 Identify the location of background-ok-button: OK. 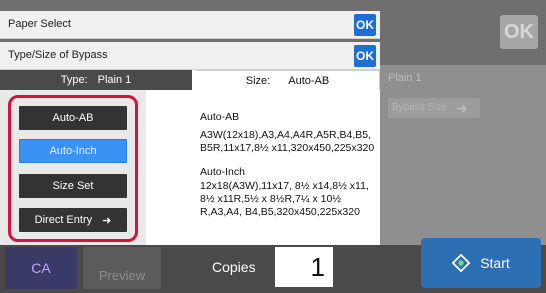
(519, 32).